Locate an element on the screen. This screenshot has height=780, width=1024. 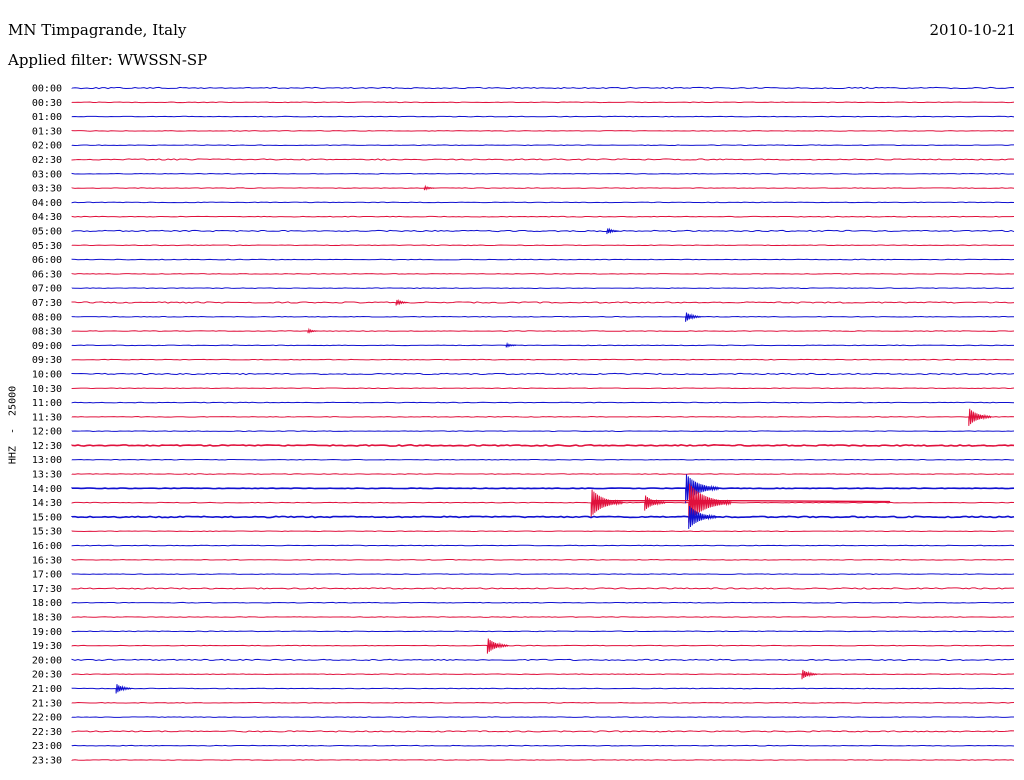
time-tick-label: 10:30 is located at coordinates (47, 389).